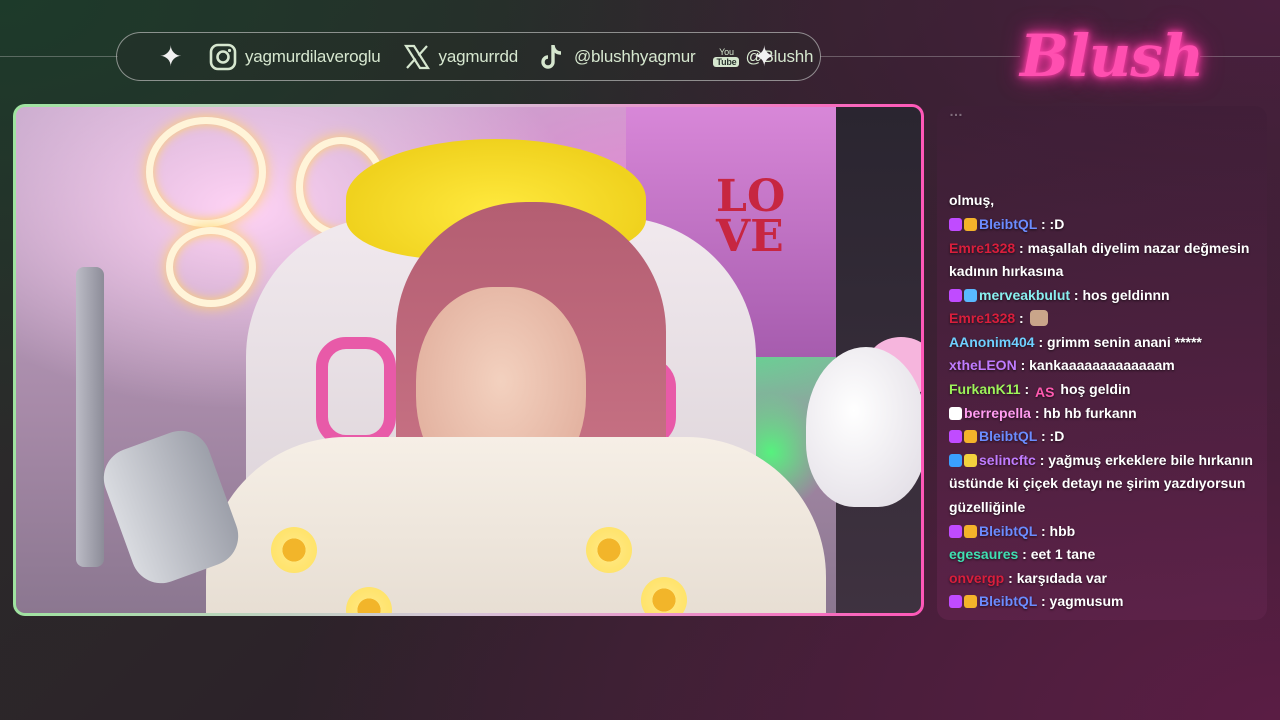 The height and width of the screenshot is (720, 1280). What do you see at coordinates (59, 56) in the screenshot?
I see `header-deco-line-left` at bounding box center [59, 56].